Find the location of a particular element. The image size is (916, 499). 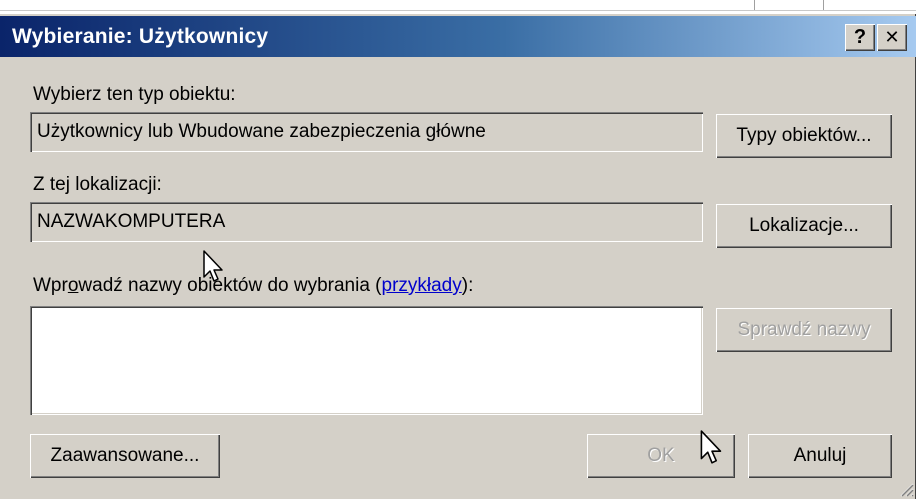

names-label-part: wadź nazwy obiektów do wybrania ( is located at coordinates (230, 285).